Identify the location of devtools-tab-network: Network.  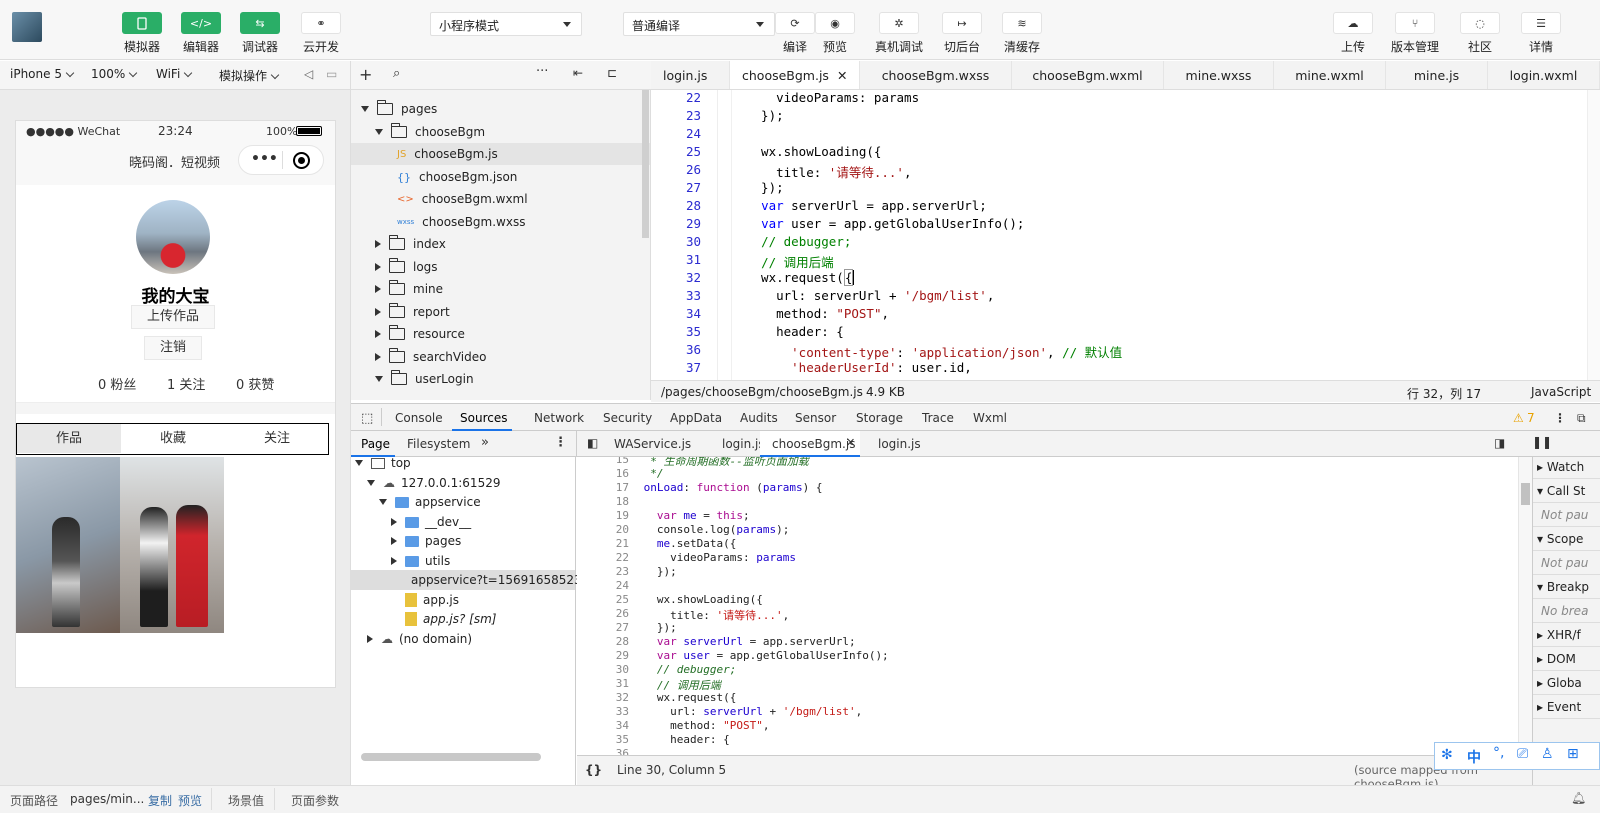
(559, 418).